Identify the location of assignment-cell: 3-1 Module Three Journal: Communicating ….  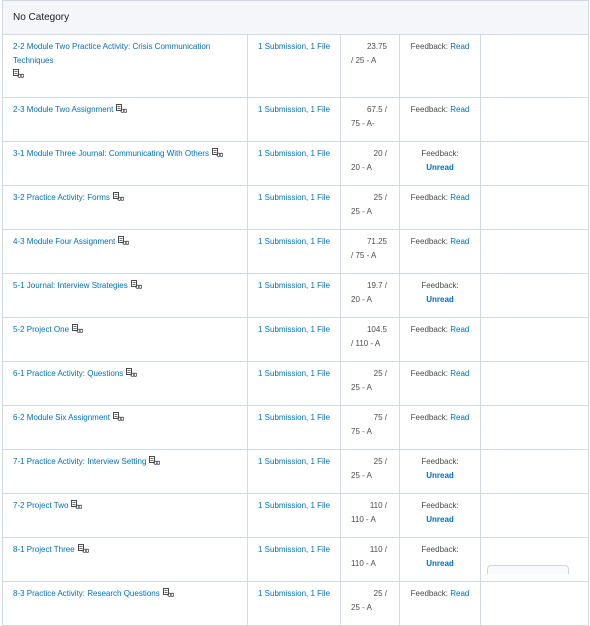
(125, 163).